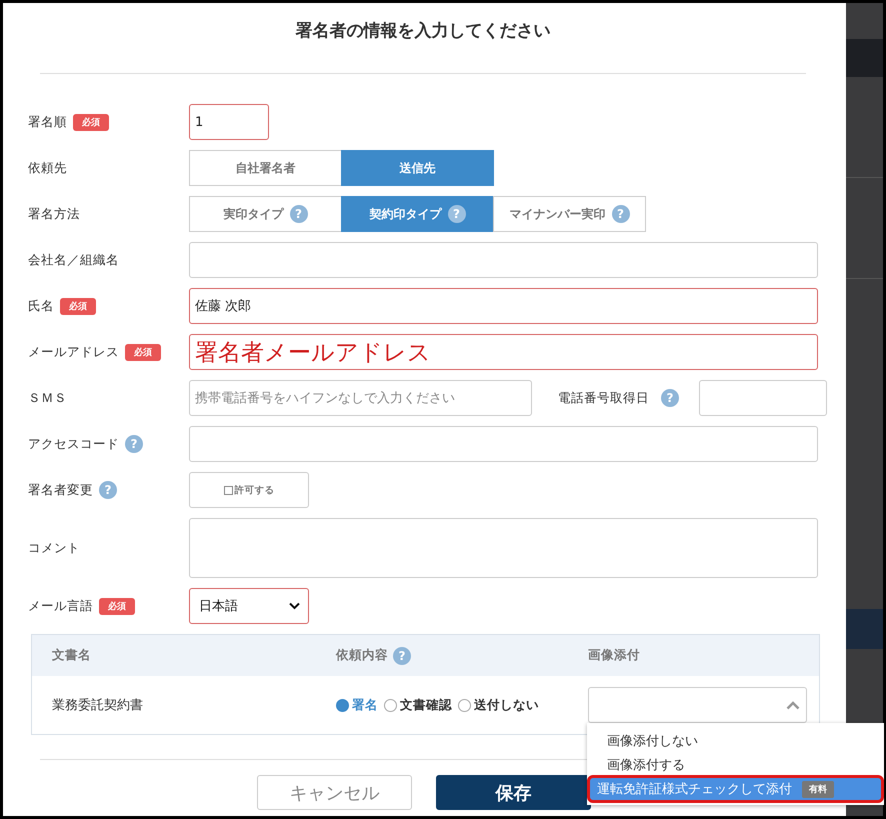 This screenshot has height=819, width=886. I want to click on chevron-icon, so click(793, 705).